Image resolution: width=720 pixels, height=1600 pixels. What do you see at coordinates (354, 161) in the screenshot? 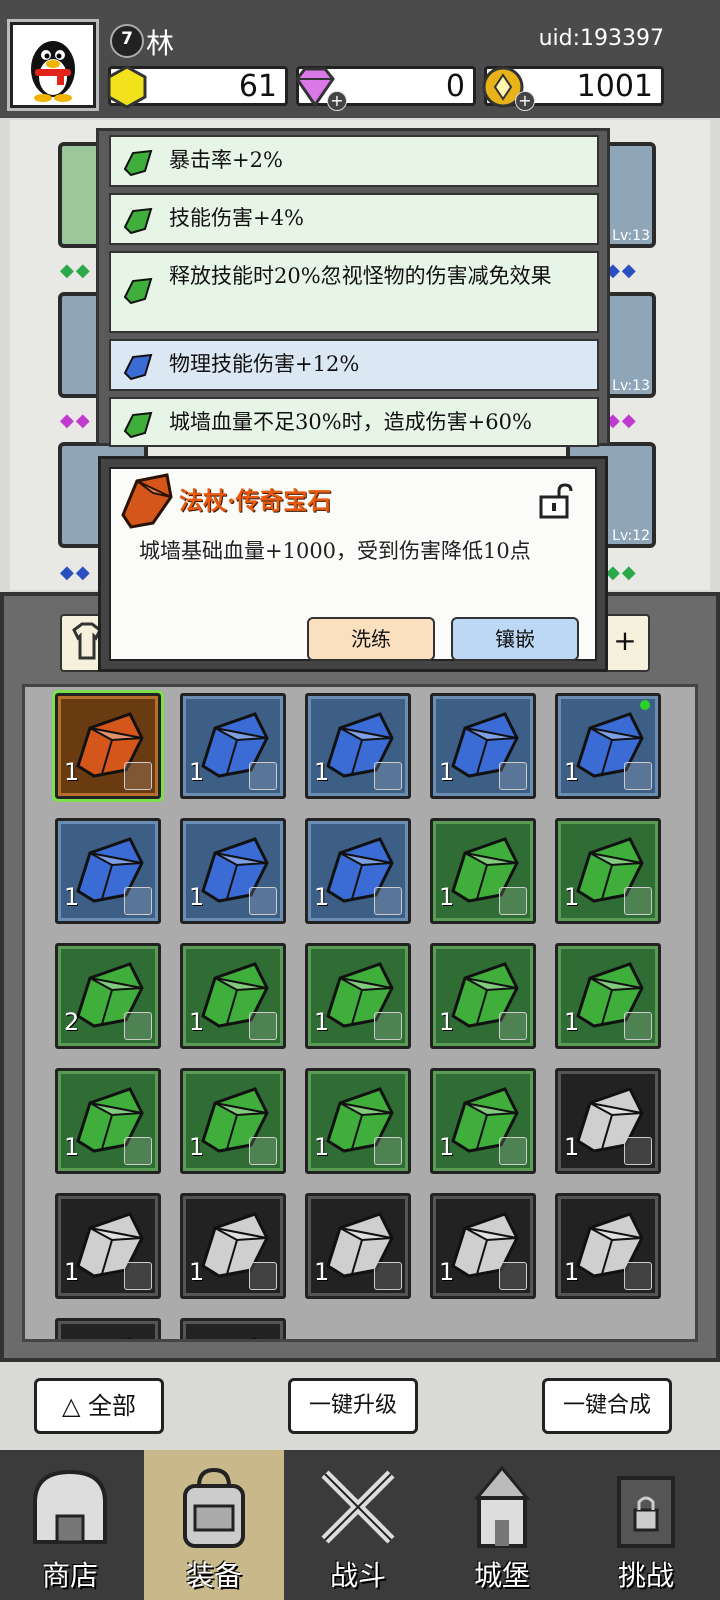
I see `attribute-row: 暴击率+2%` at bounding box center [354, 161].